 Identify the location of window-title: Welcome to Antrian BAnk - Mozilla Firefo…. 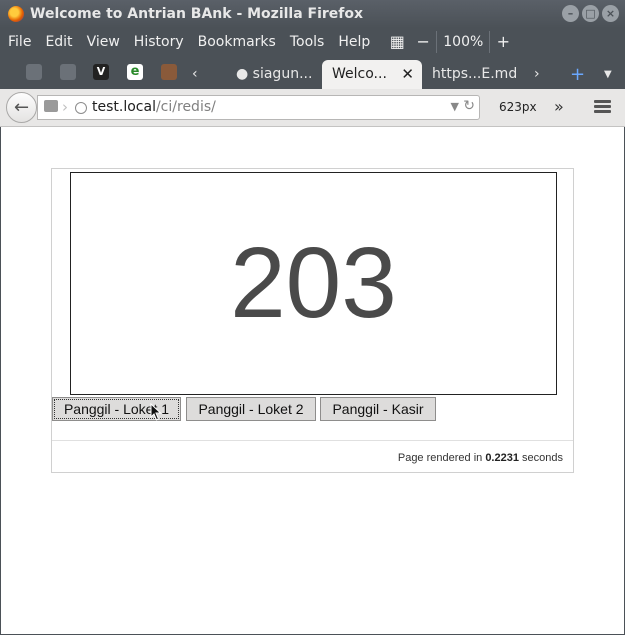
(197, 14).